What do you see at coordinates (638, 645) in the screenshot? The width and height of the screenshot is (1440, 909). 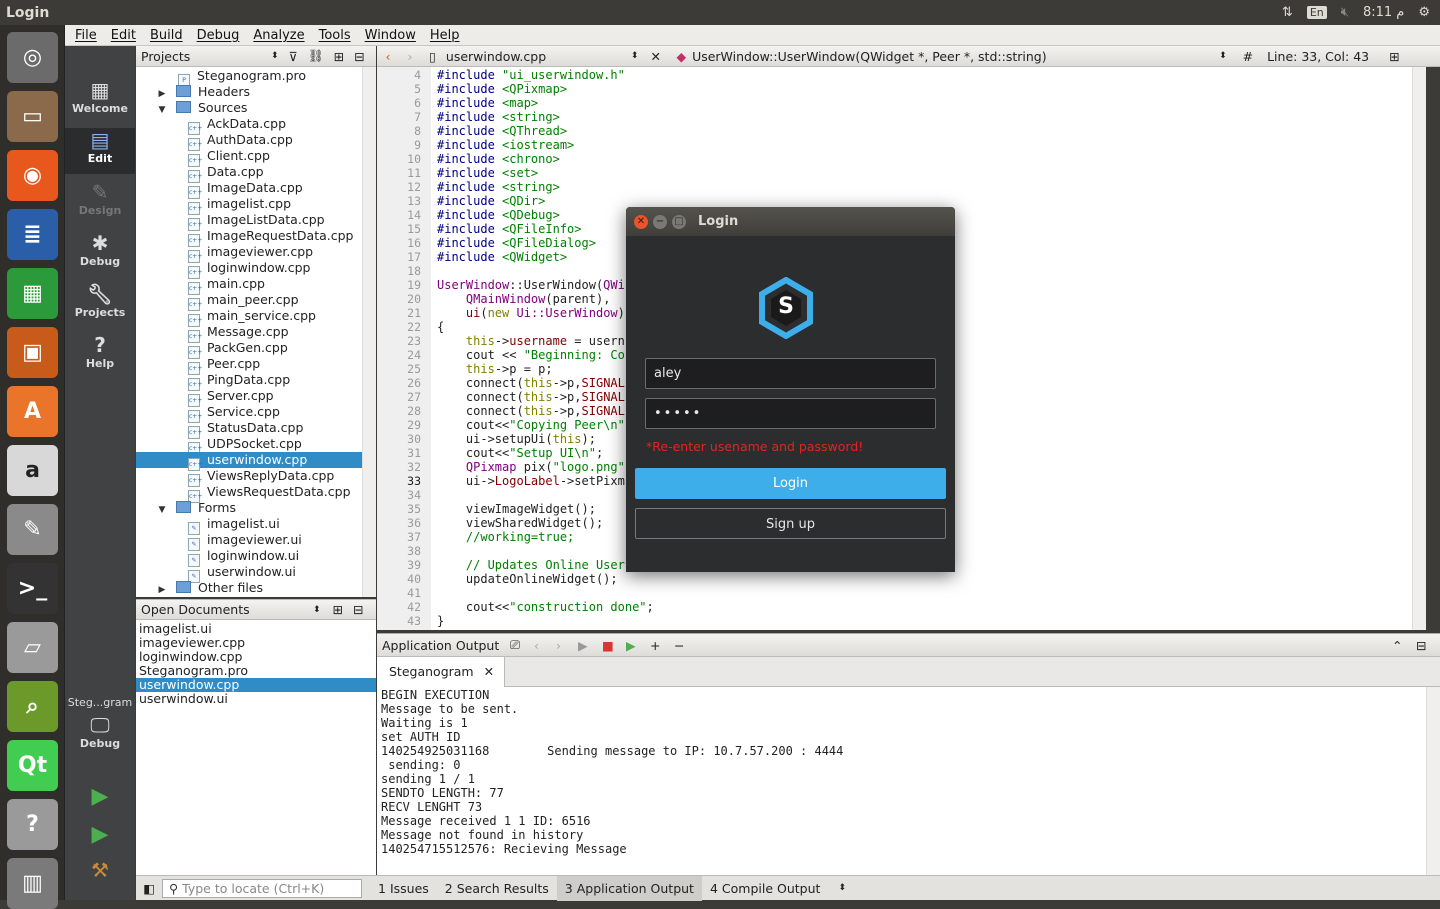 I see `attach-debugger-icon: ▶` at bounding box center [638, 645].